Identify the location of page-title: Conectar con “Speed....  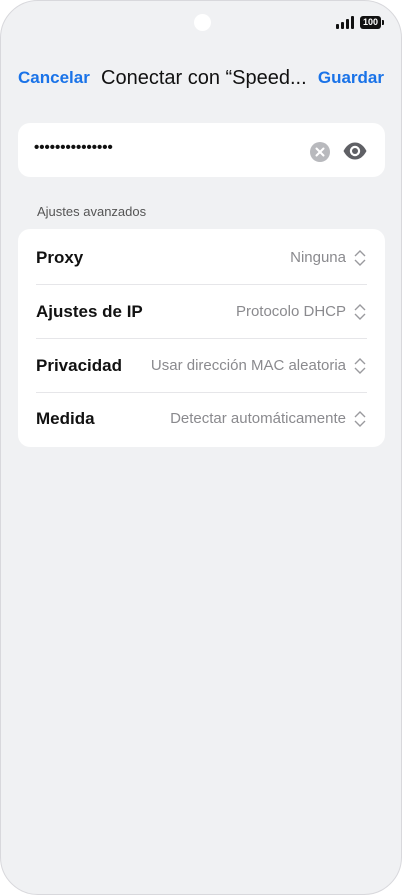
(204, 77).